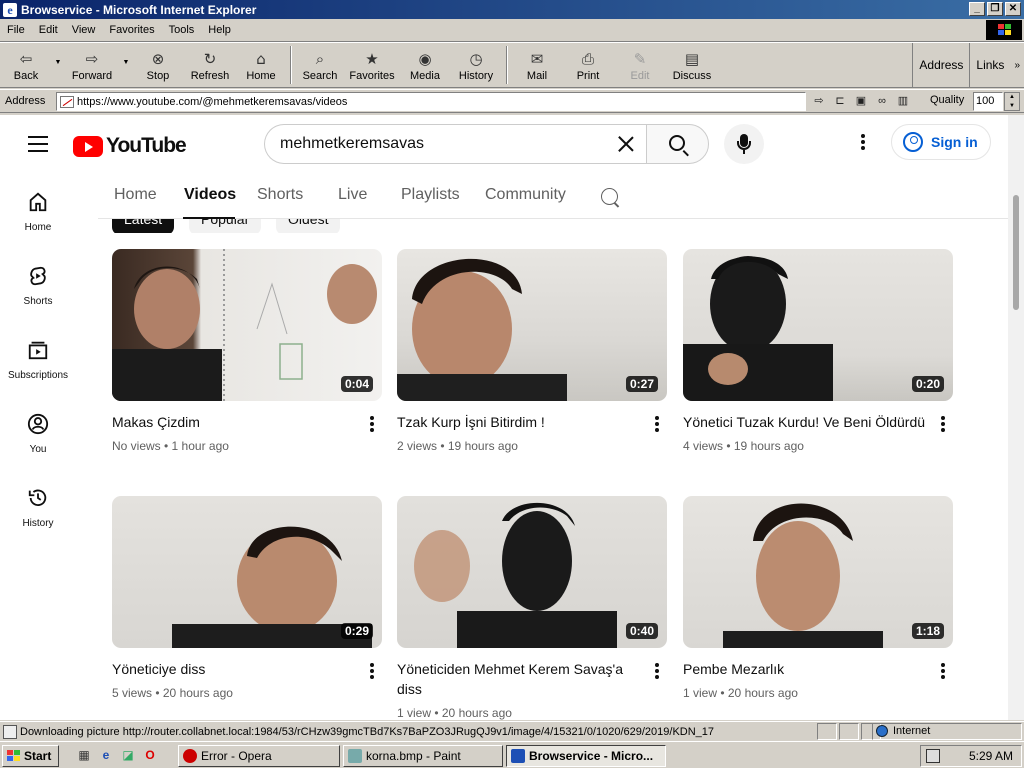  What do you see at coordinates (131, 30) in the screenshot?
I see `menu-favorites: Favorites` at bounding box center [131, 30].